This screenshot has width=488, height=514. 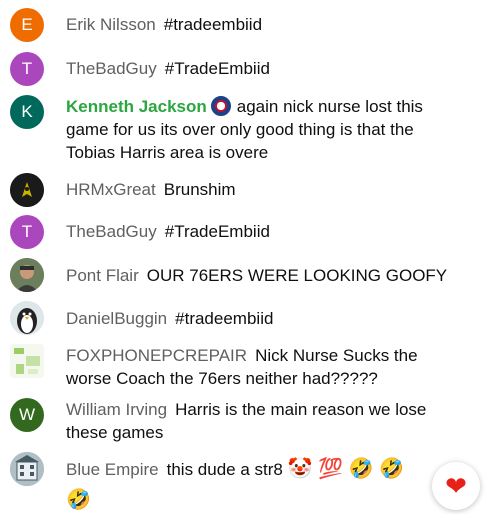 I want to click on message-text: this dude a str8, so click(x=224, y=469).